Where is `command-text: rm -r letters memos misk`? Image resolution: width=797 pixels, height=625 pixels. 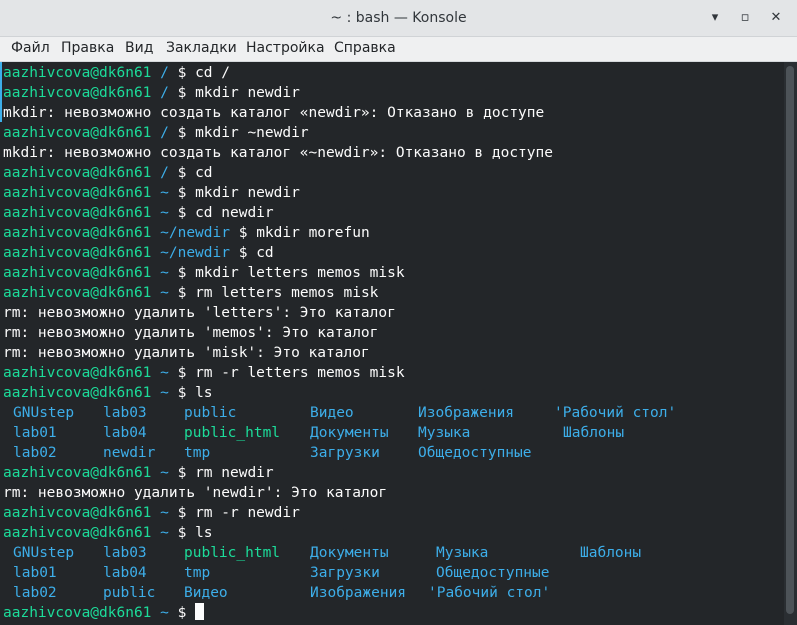 command-text: rm -r letters memos misk is located at coordinates (300, 373).